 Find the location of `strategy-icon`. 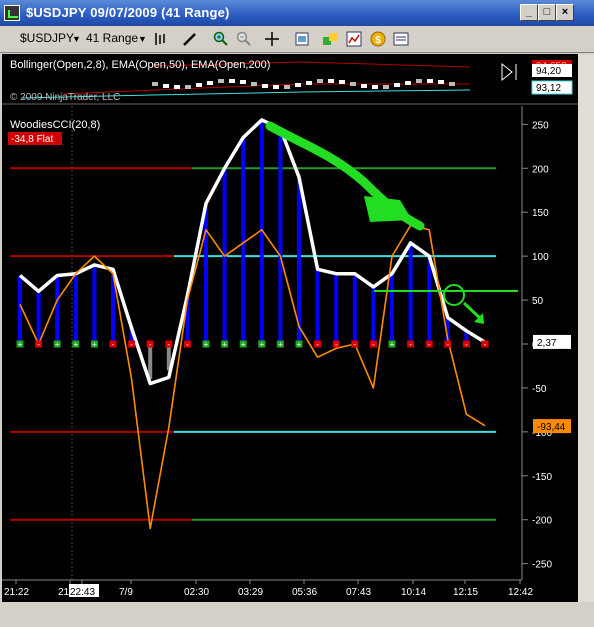

strategy-icon is located at coordinates (330, 39).